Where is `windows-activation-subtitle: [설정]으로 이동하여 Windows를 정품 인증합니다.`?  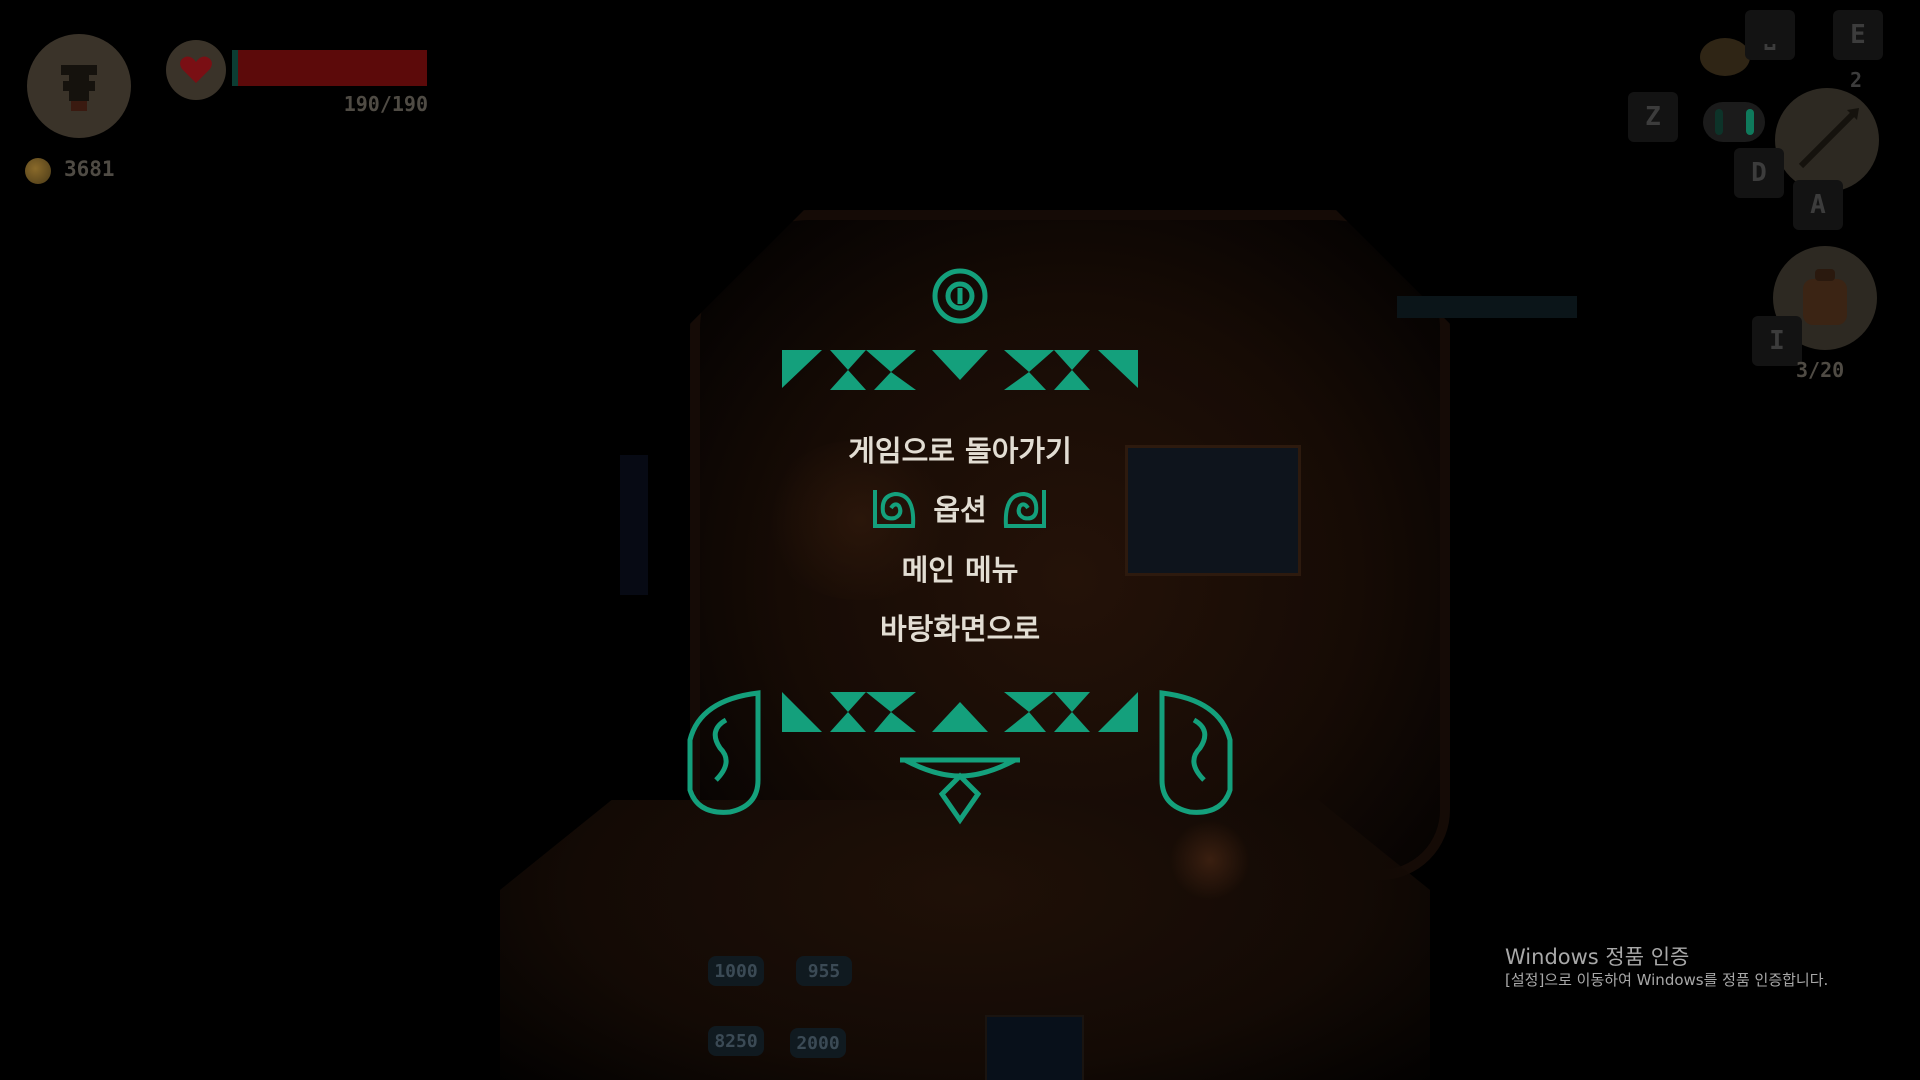 windows-activation-subtitle: [설정]으로 이동하여 Windows를 정품 인증합니다. is located at coordinates (1667, 980).